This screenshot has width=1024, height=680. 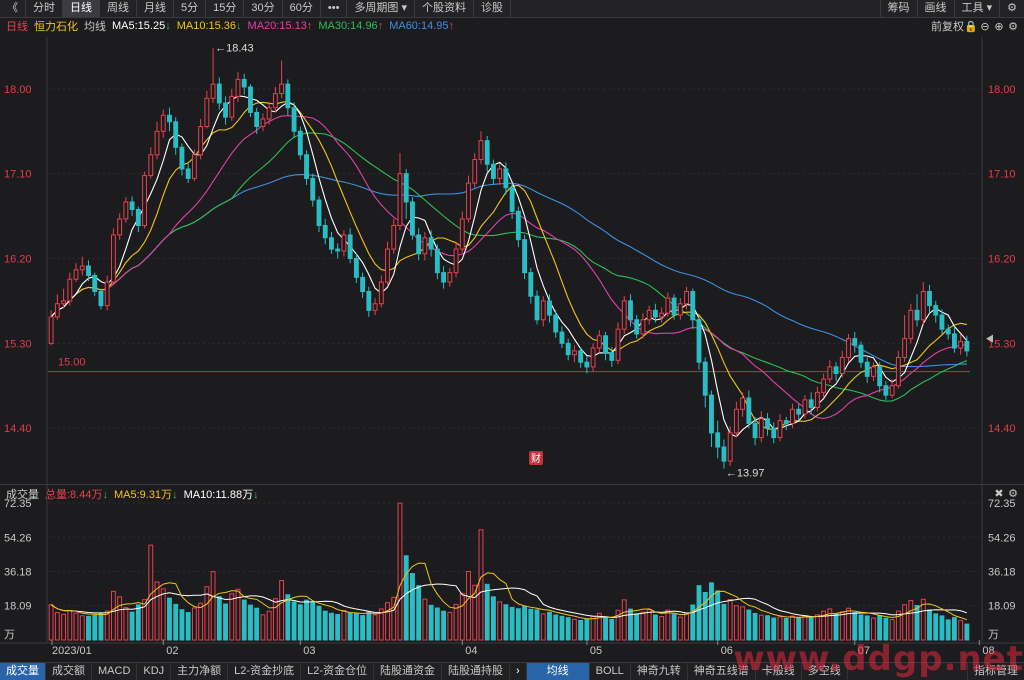 What do you see at coordinates (727, 651) in the screenshot?
I see `x-axis-label: 06` at bounding box center [727, 651].